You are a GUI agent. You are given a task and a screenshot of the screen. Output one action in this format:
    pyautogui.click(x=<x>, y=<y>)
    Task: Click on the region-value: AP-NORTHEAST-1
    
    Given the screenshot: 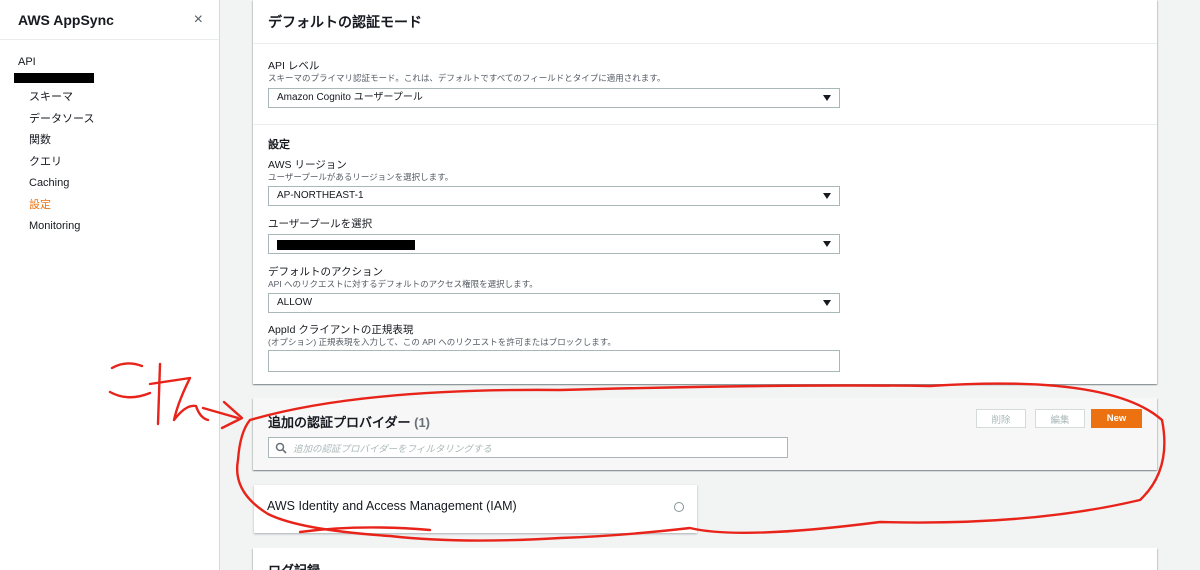 What is the action you would take?
    pyautogui.click(x=320, y=195)
    